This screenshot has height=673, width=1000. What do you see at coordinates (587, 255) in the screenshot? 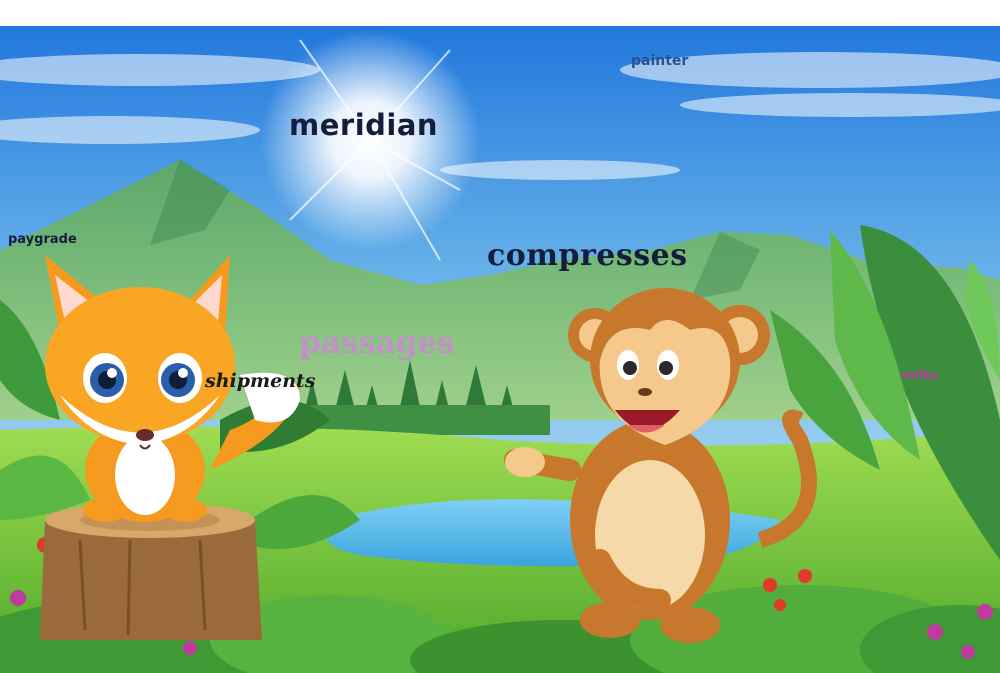
I see `word-compresses: compresses` at bounding box center [587, 255].